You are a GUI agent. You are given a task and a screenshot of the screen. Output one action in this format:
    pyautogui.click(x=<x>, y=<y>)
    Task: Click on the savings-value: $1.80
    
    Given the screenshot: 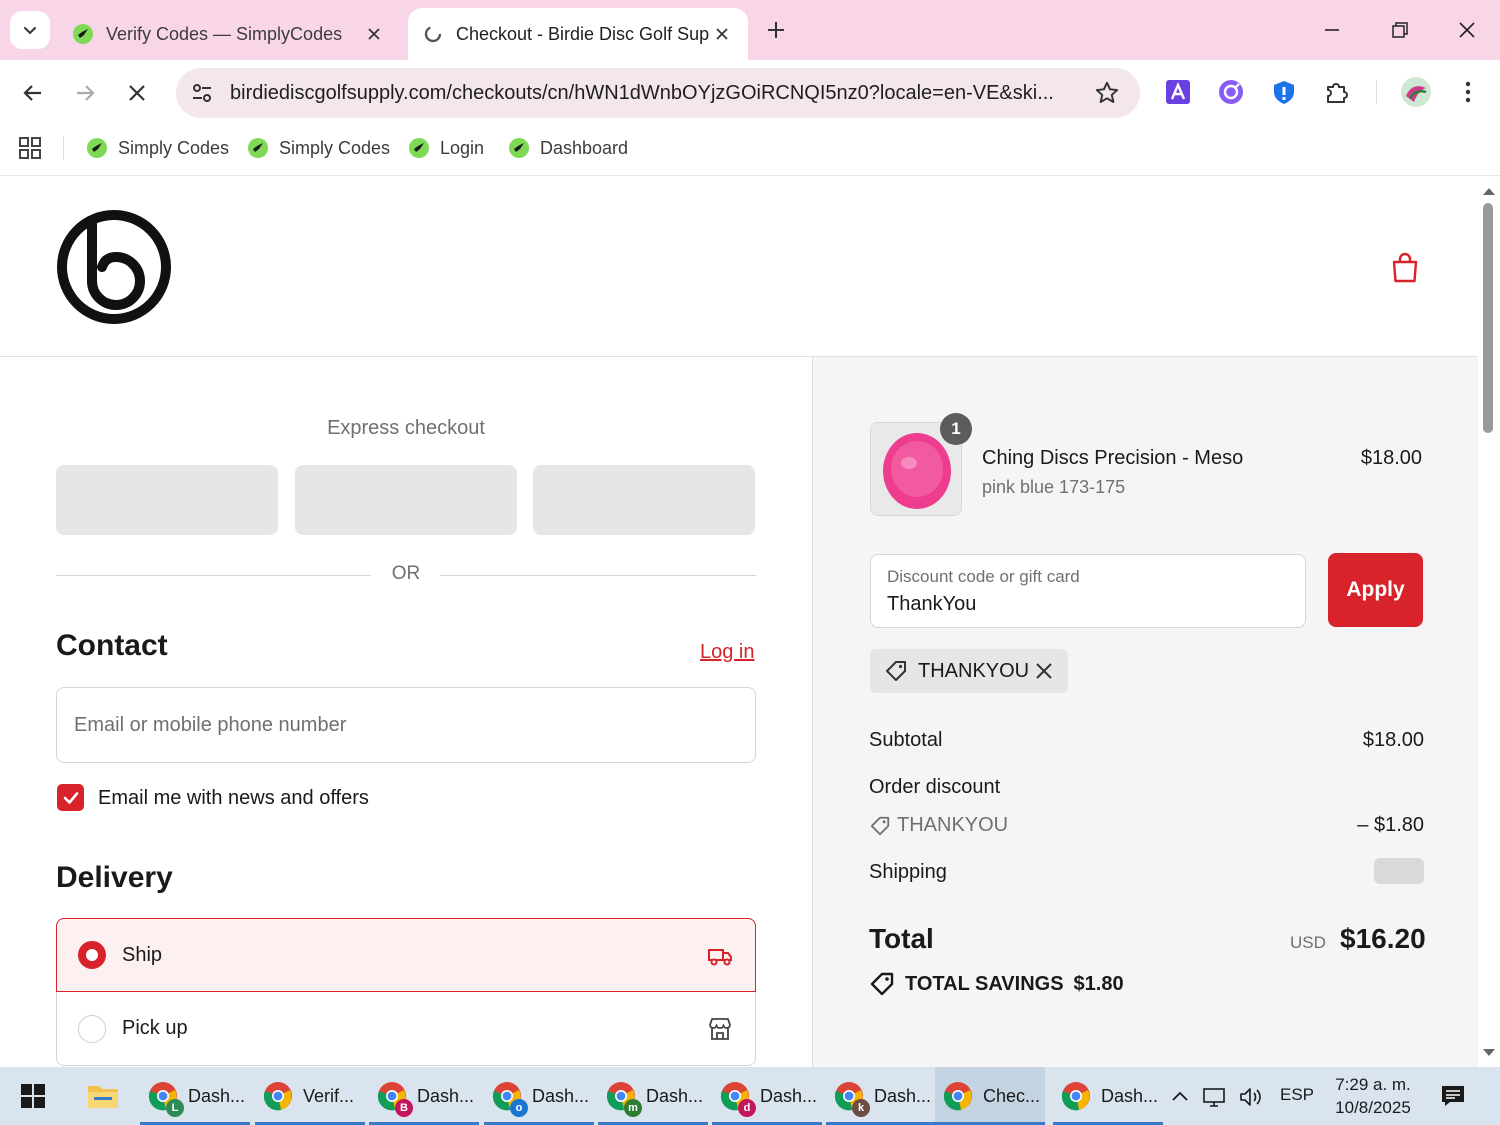 What is the action you would take?
    pyautogui.click(x=1098, y=983)
    